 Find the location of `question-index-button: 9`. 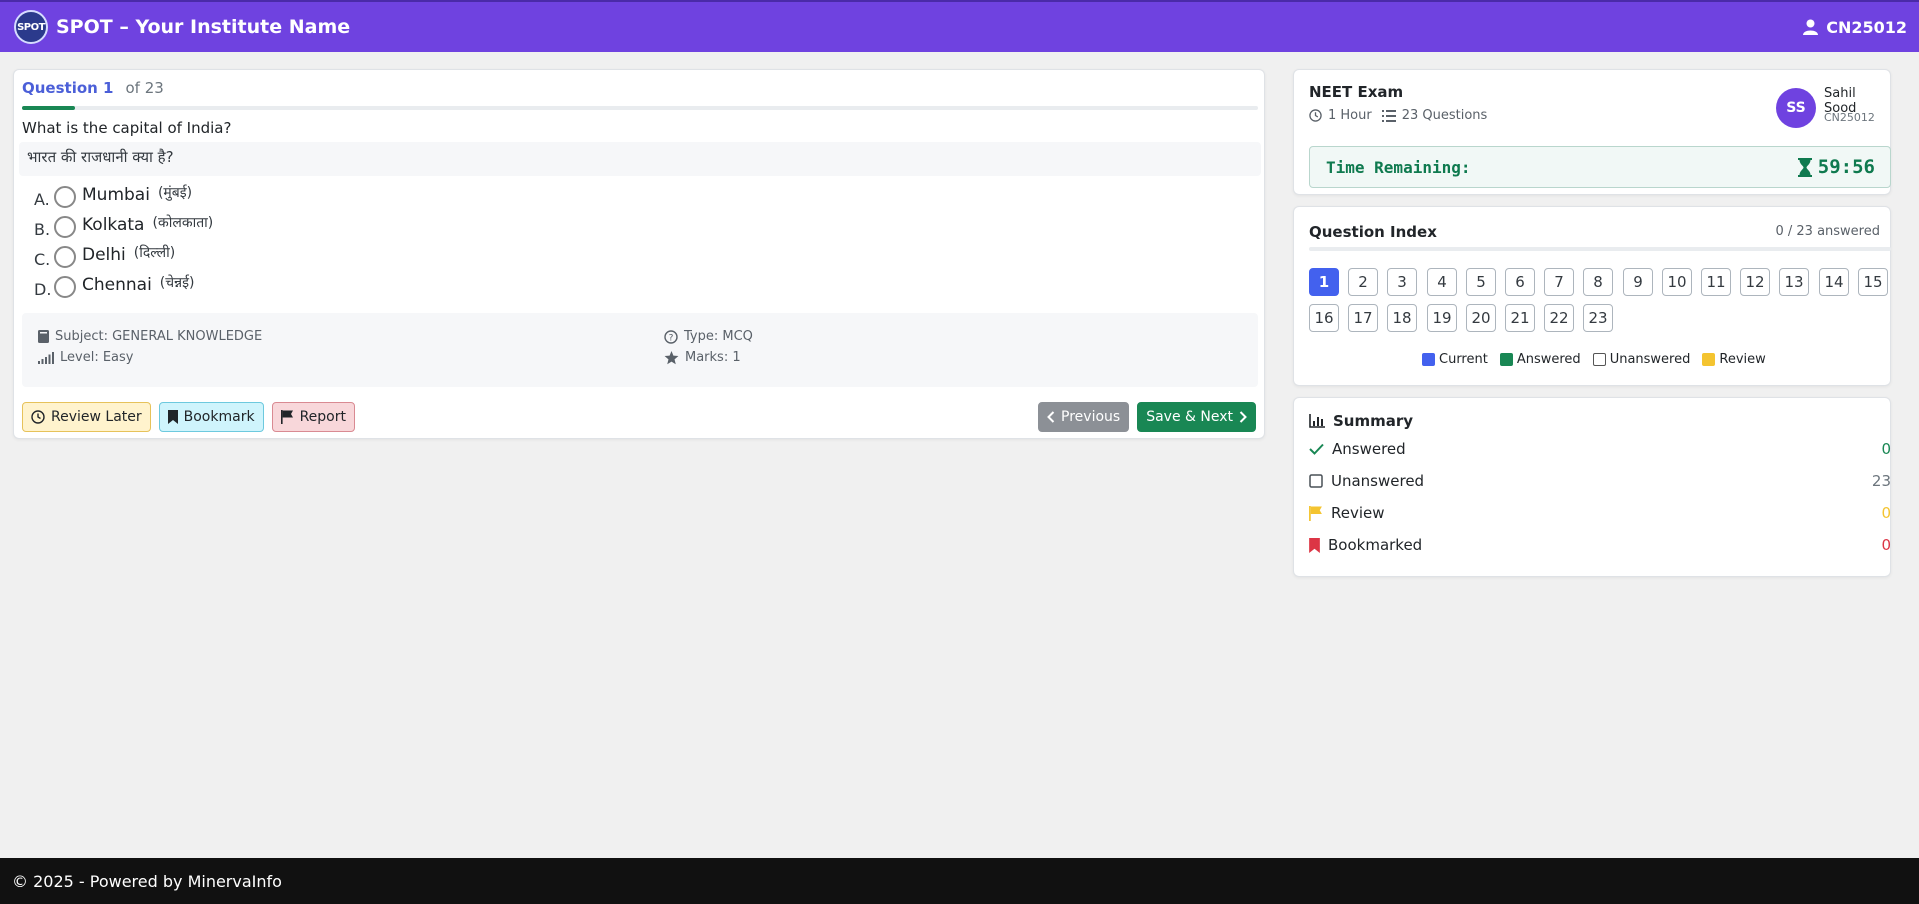

question-index-button: 9 is located at coordinates (1638, 282).